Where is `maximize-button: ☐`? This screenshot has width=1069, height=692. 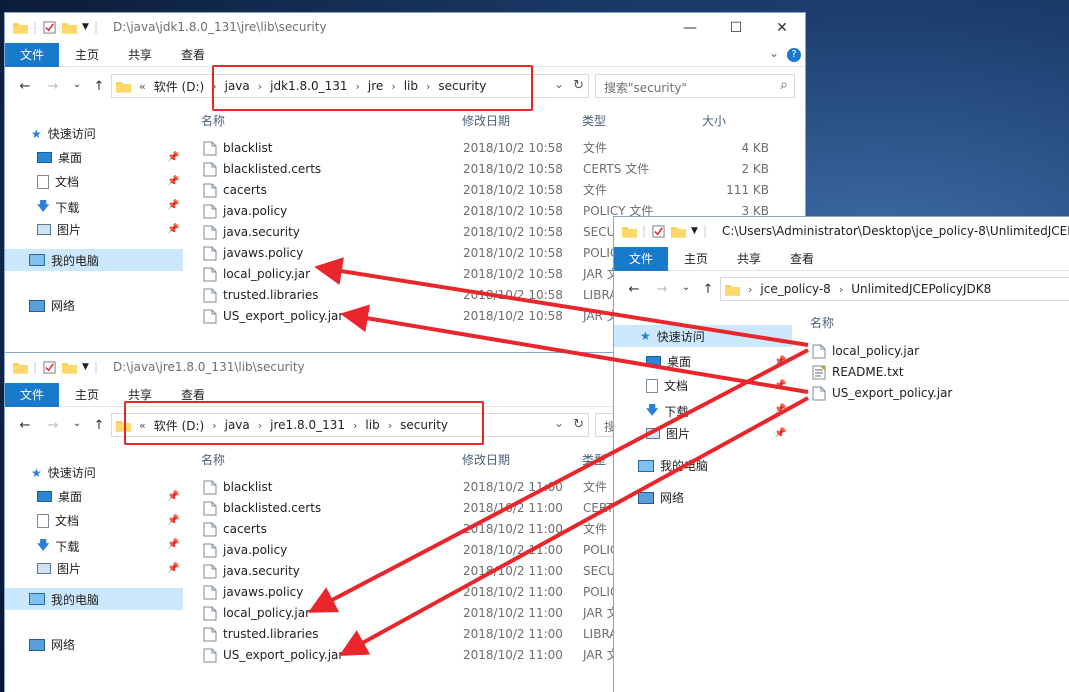
maximize-button: ☐ is located at coordinates (736, 28).